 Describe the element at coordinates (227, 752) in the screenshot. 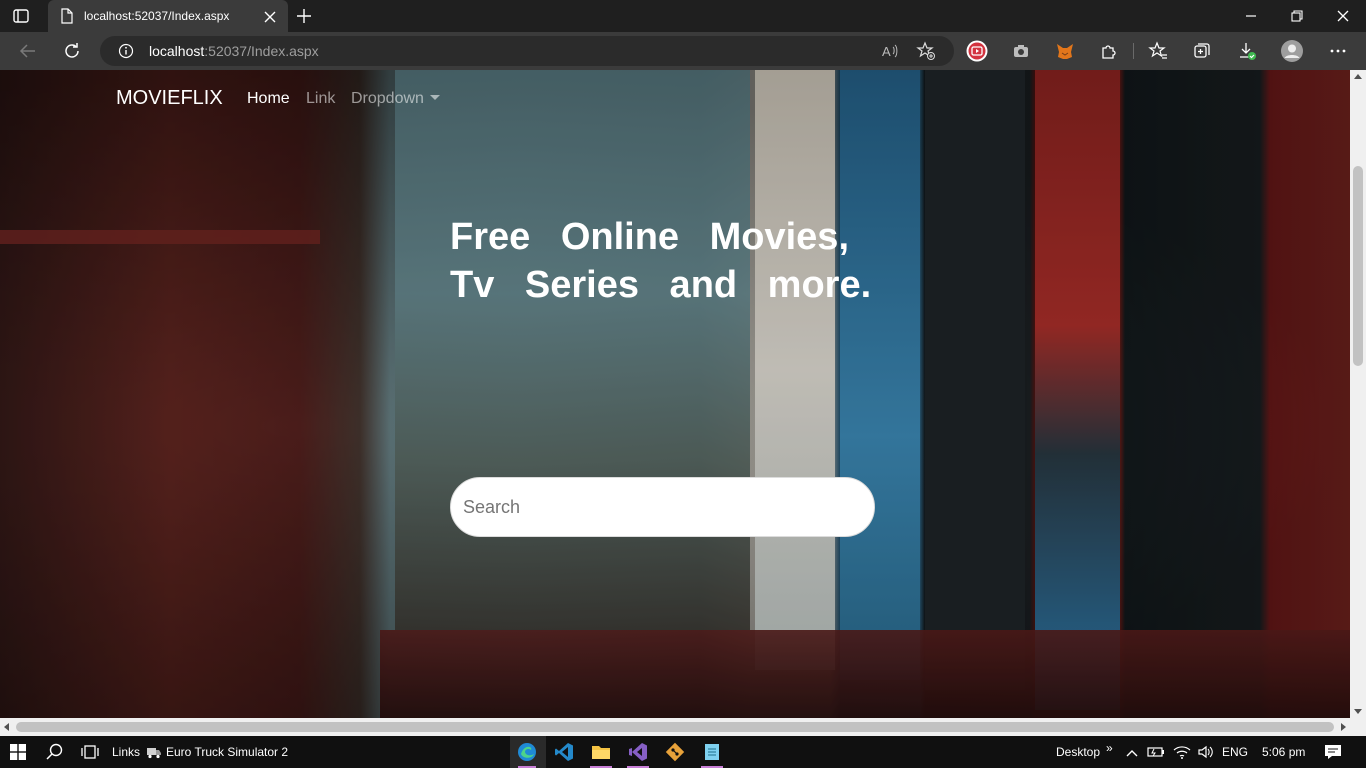

I see `taskbar-app-label: Euro Truck Simulator 2` at that location.